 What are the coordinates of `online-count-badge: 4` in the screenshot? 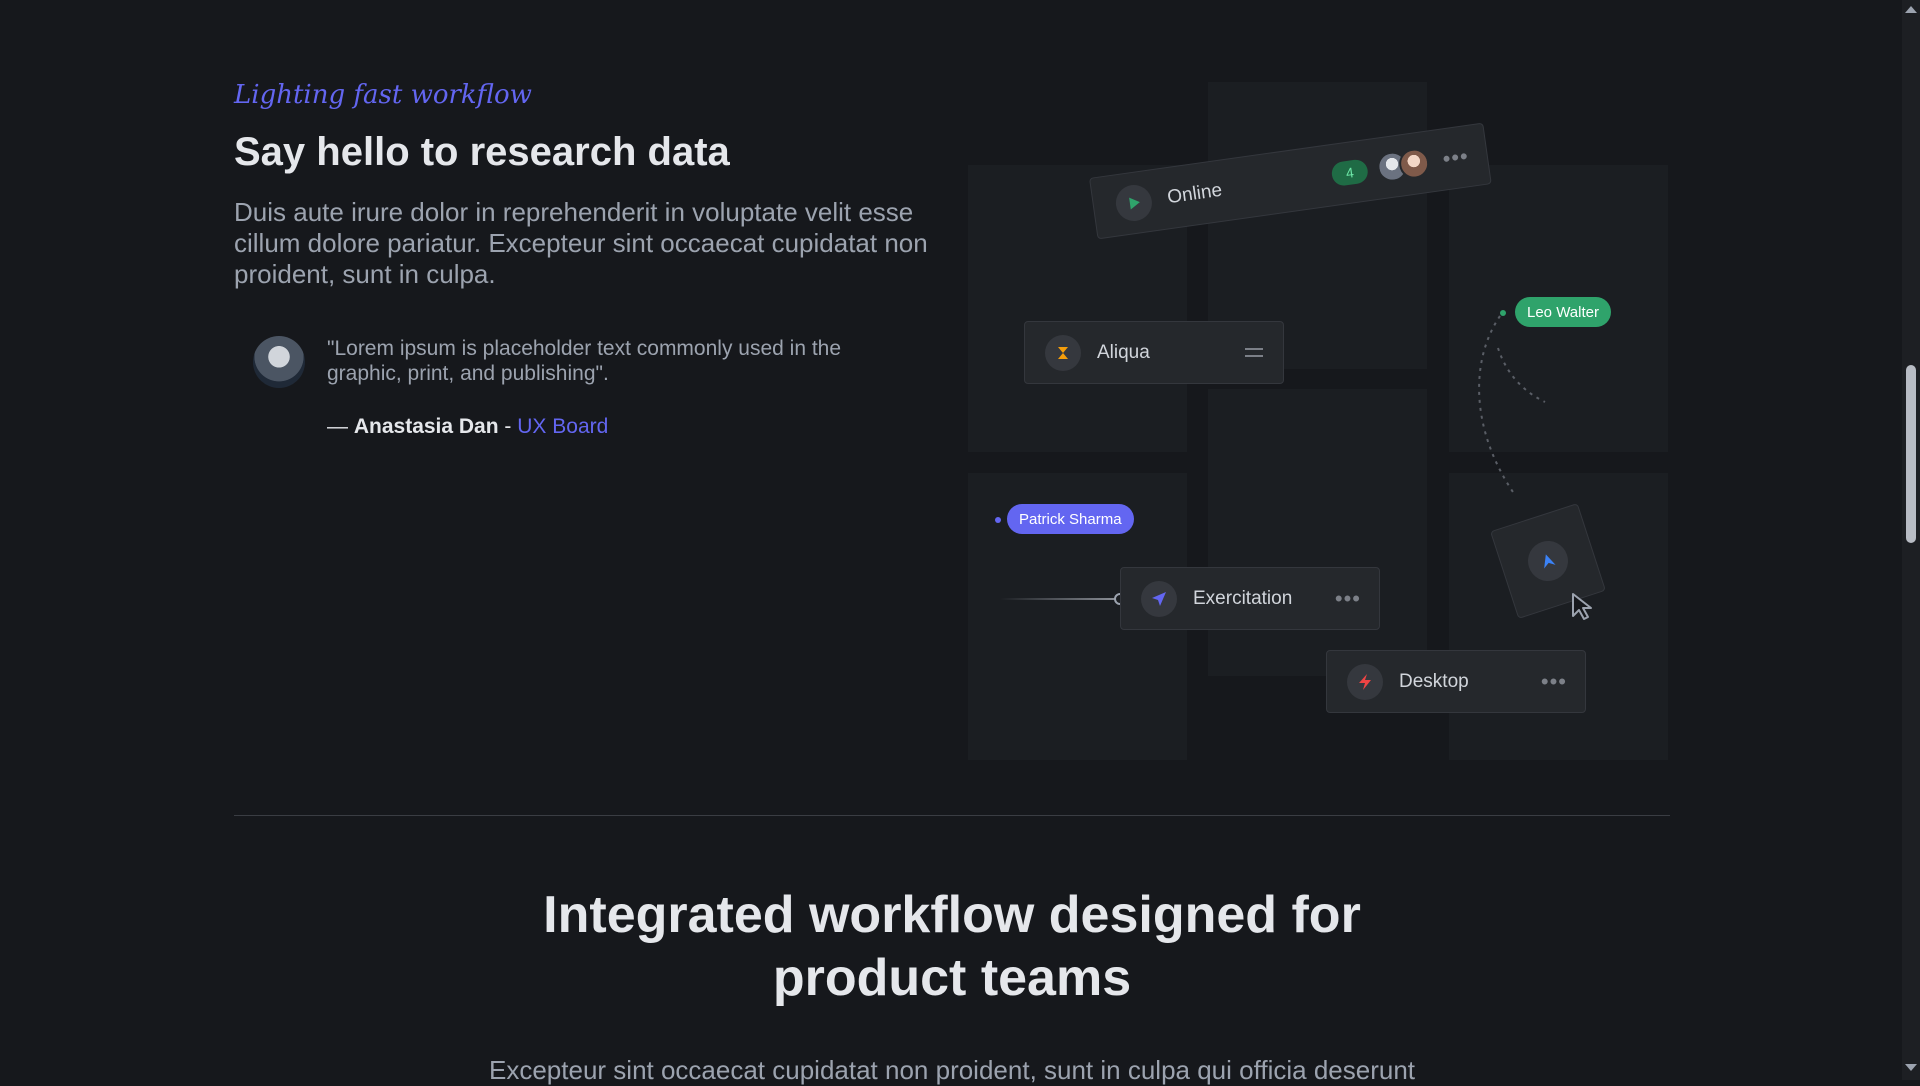 It's located at (1350, 173).